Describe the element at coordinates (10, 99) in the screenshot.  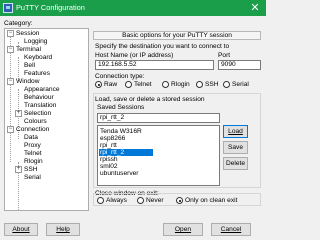
I see `tree-line` at that location.